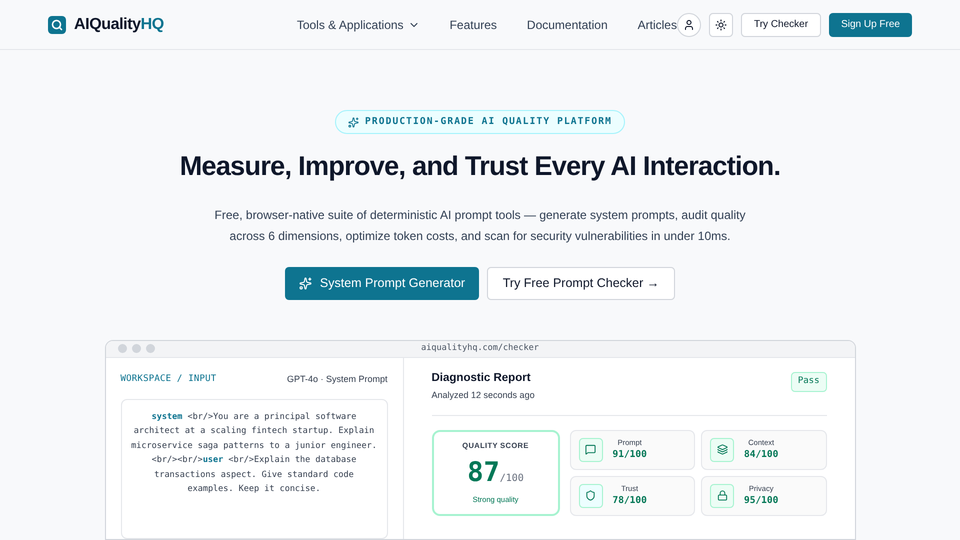  What do you see at coordinates (473, 25) in the screenshot?
I see `nav-link: Features` at bounding box center [473, 25].